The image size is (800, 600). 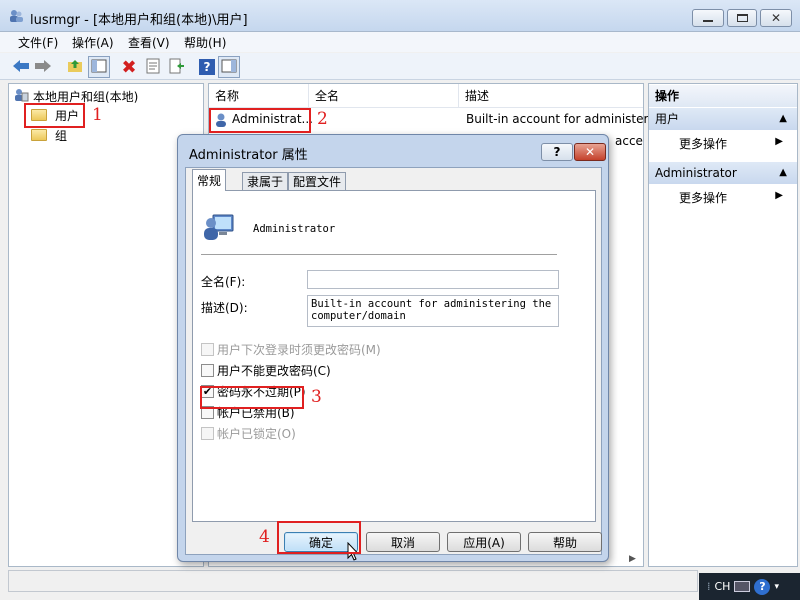 I want to click on column-header-name: 名称, so click(x=259, y=96).